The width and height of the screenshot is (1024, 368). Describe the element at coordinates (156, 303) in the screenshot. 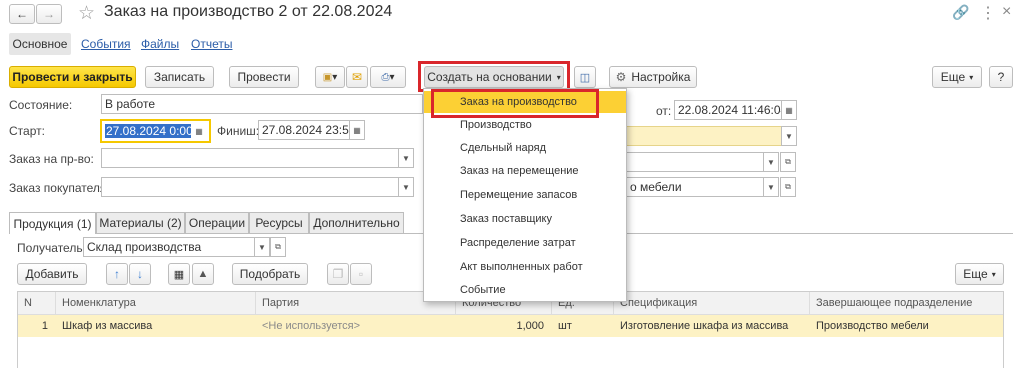

I see `column-header-item: Номенклатура` at that location.